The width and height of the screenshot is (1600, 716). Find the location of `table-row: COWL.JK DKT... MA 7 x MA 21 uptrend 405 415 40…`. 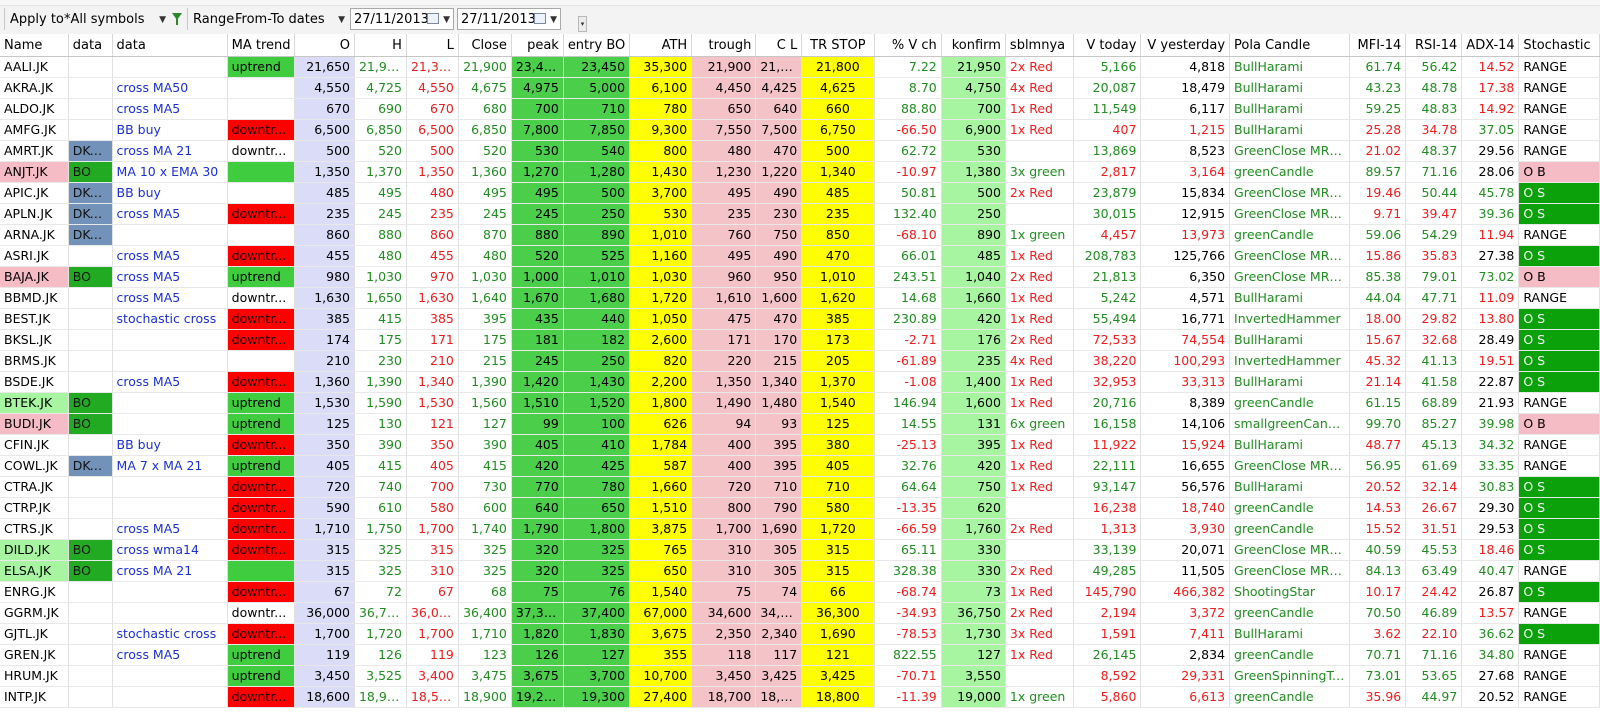

table-row: COWL.JK DKT... MA 7 x MA 21 uptrend 405 415 40… is located at coordinates (800, 466).